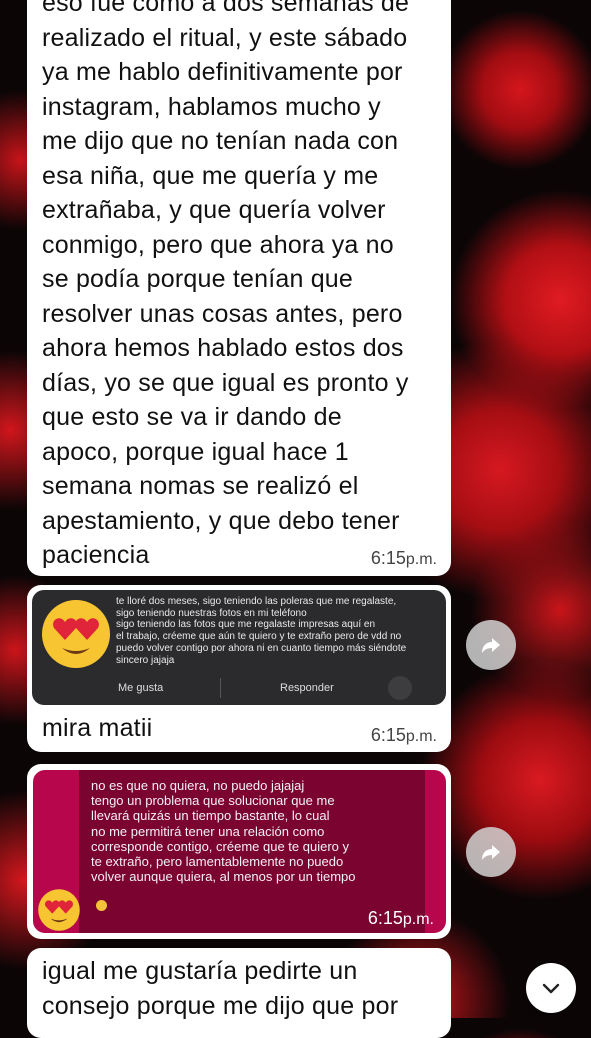 This screenshot has height=1038, width=591. I want to click on smile-emoji, so click(101, 905).